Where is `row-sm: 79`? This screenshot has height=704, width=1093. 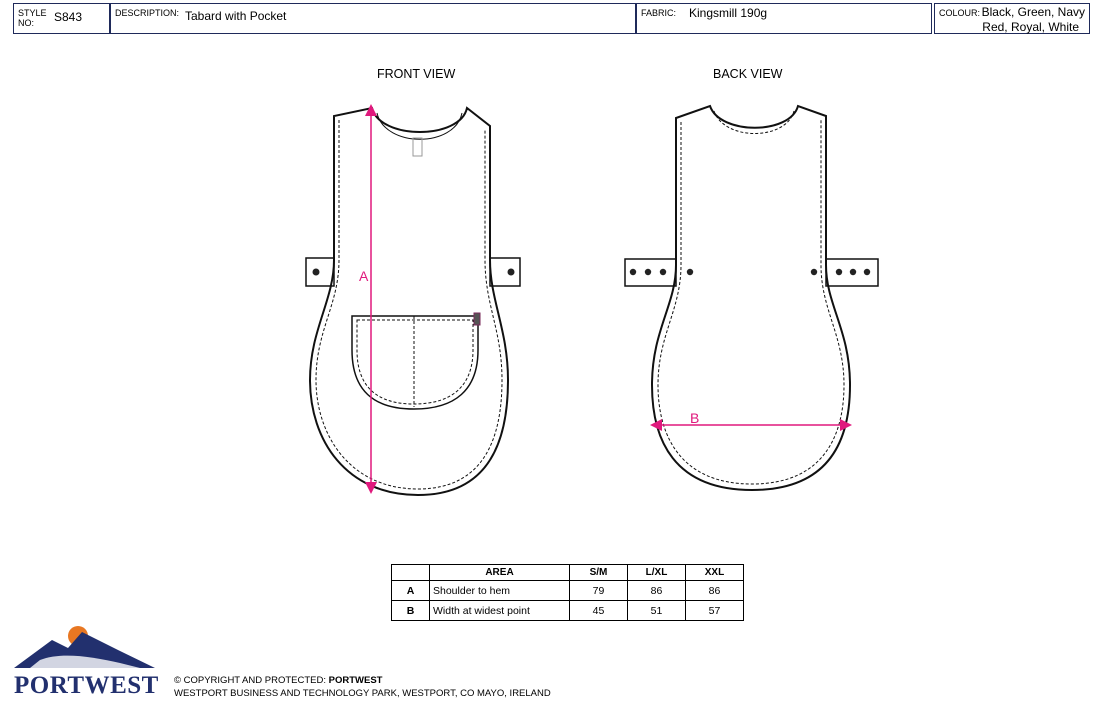
row-sm: 79 is located at coordinates (598, 590).